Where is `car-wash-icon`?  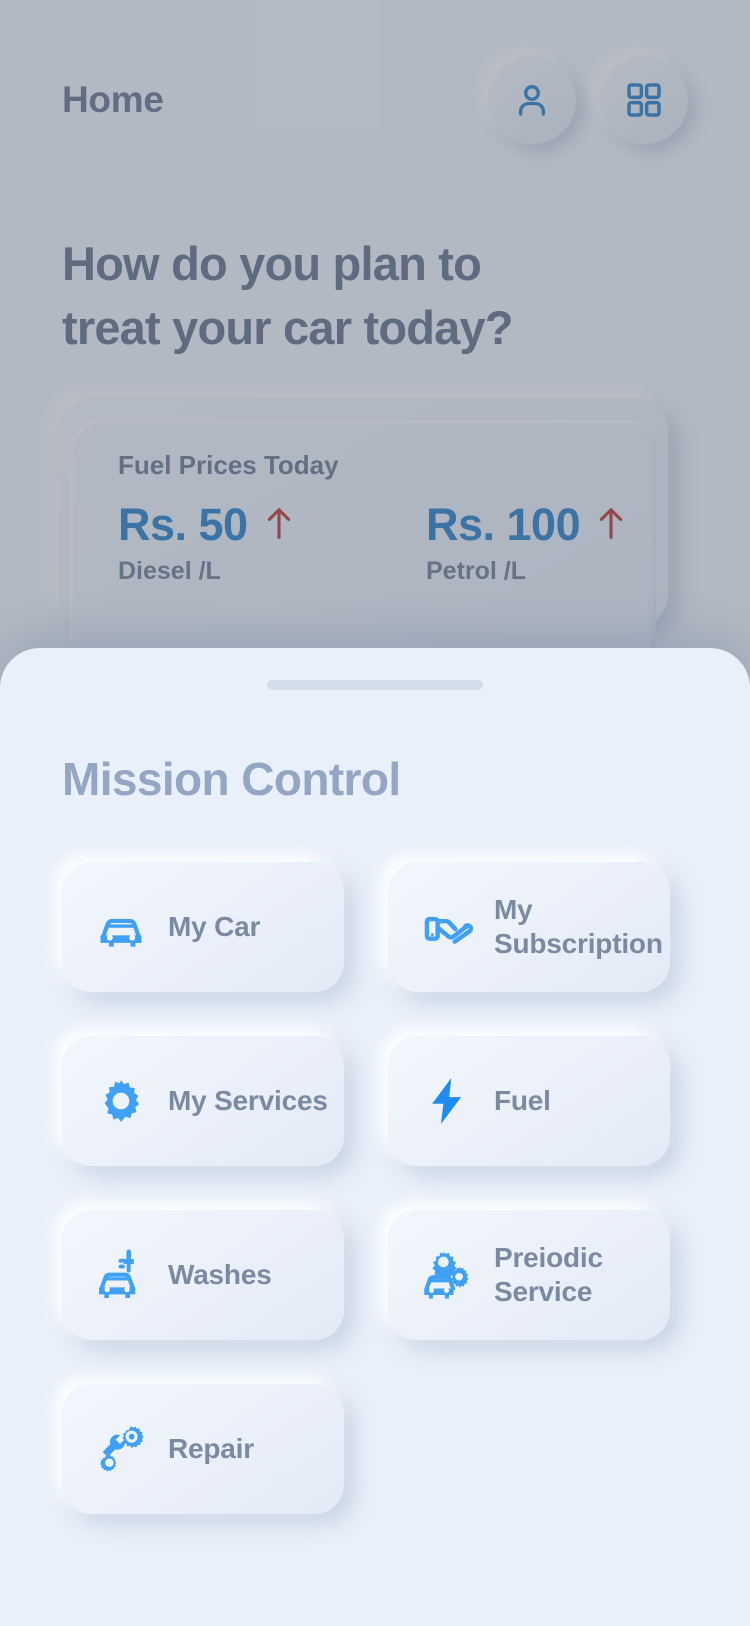 car-wash-icon is located at coordinates (121, 1275).